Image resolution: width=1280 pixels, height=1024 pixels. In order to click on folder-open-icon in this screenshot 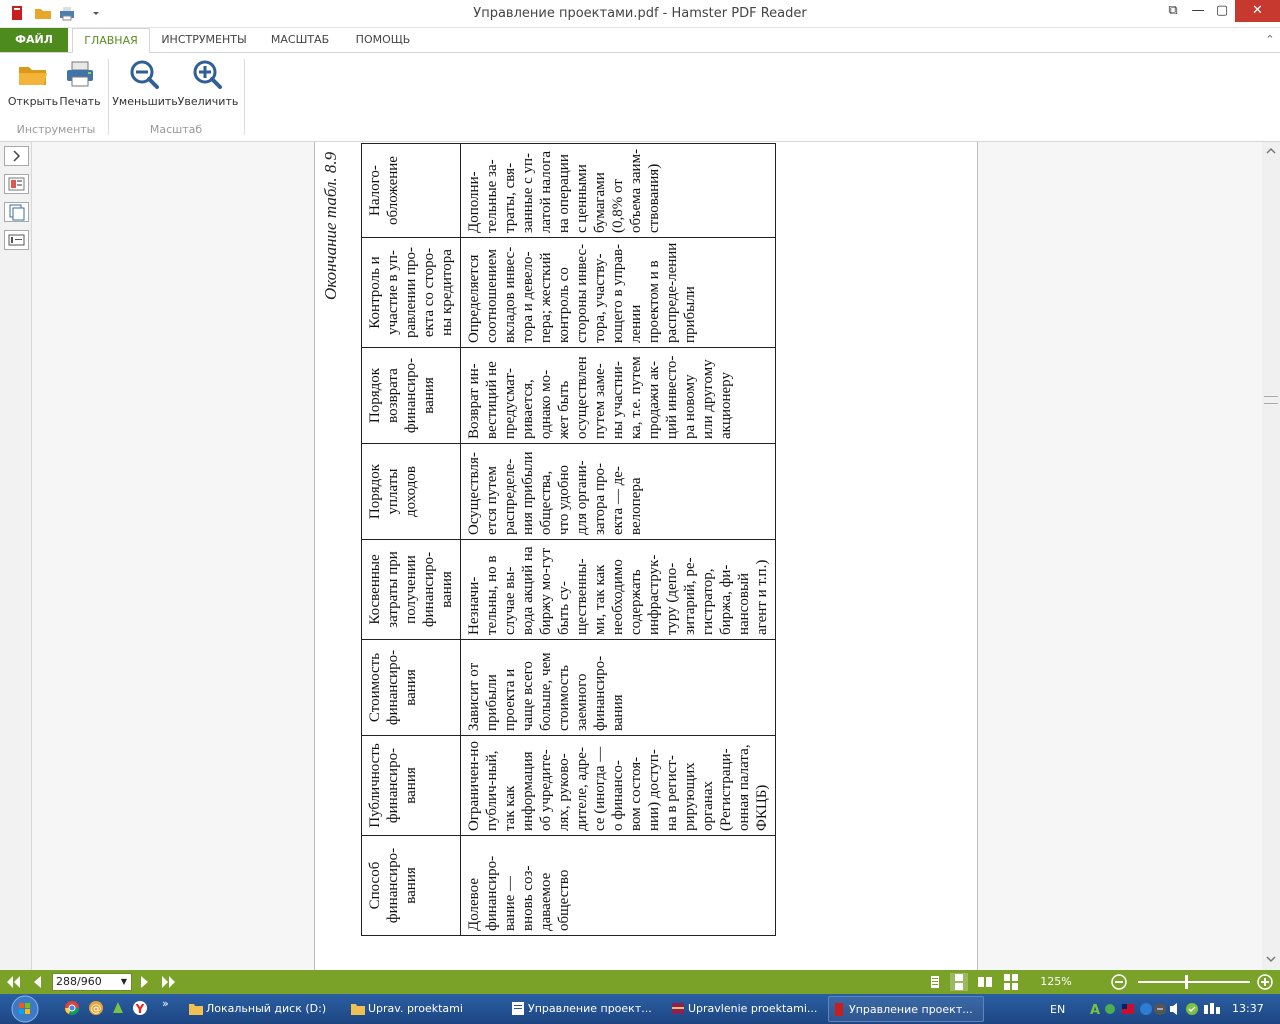, I will do `click(33, 76)`.